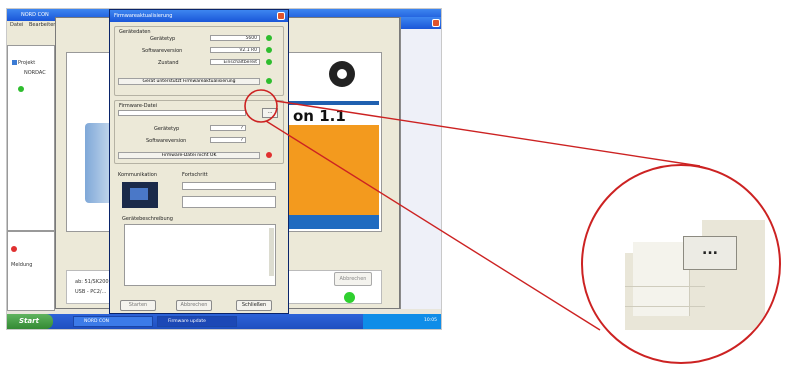 This screenshot has height=367, width=795. Describe the element at coordinates (661, 279) in the screenshot. I see `zoom-panel-inner` at that location.